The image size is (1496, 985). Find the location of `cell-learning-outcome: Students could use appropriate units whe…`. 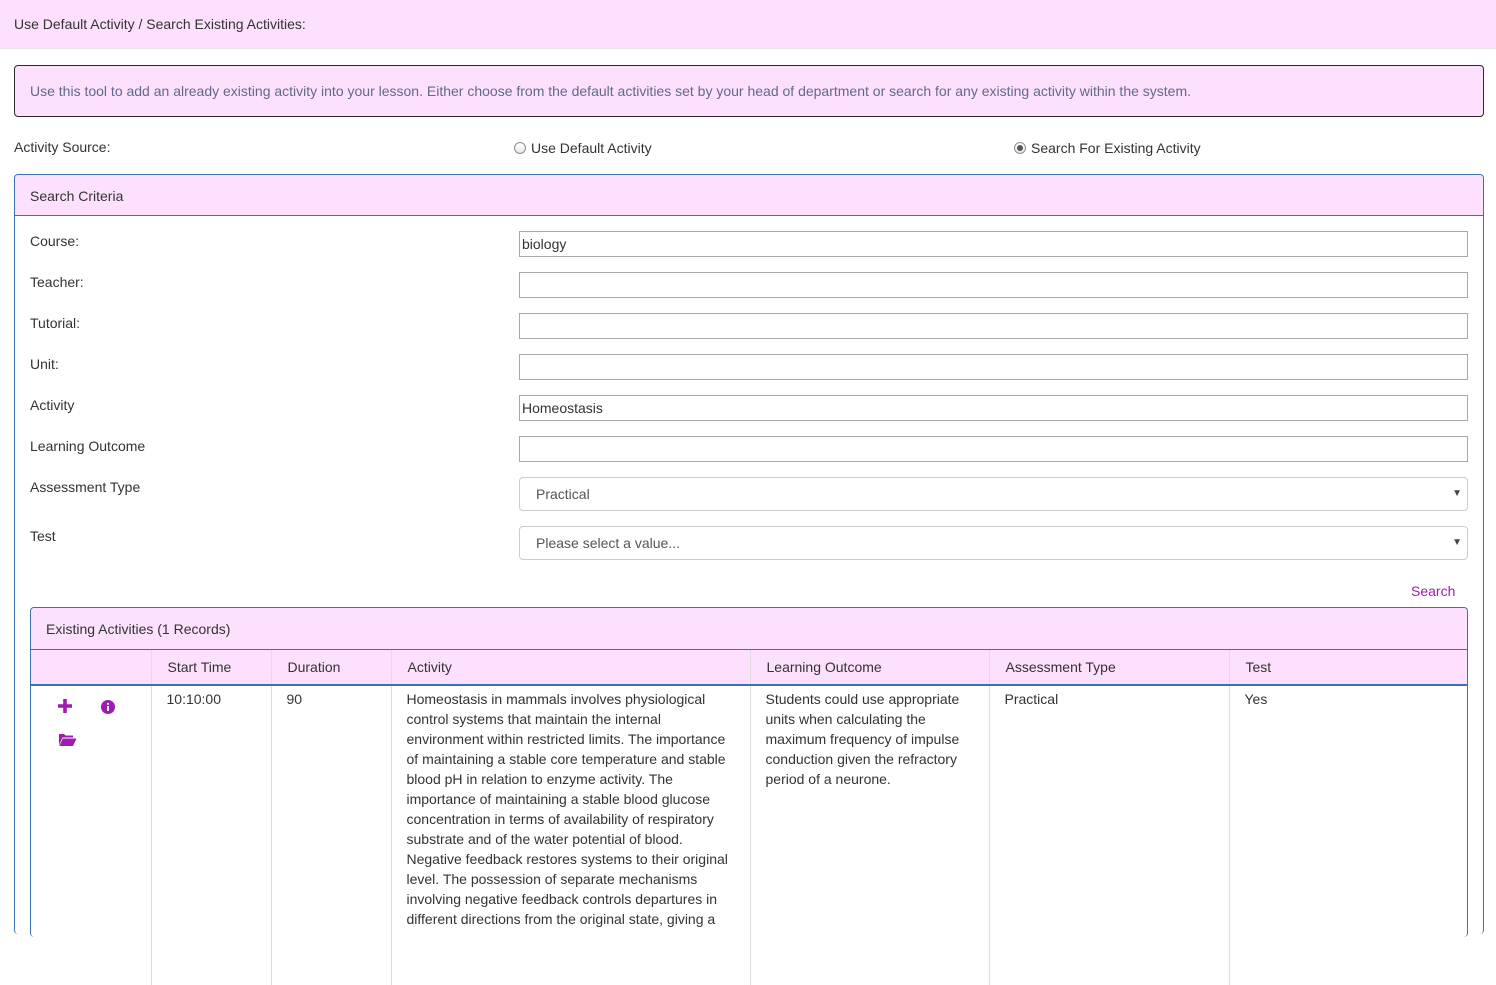

cell-learning-outcome: Students could use appropriate units whe… is located at coordinates (869, 835).